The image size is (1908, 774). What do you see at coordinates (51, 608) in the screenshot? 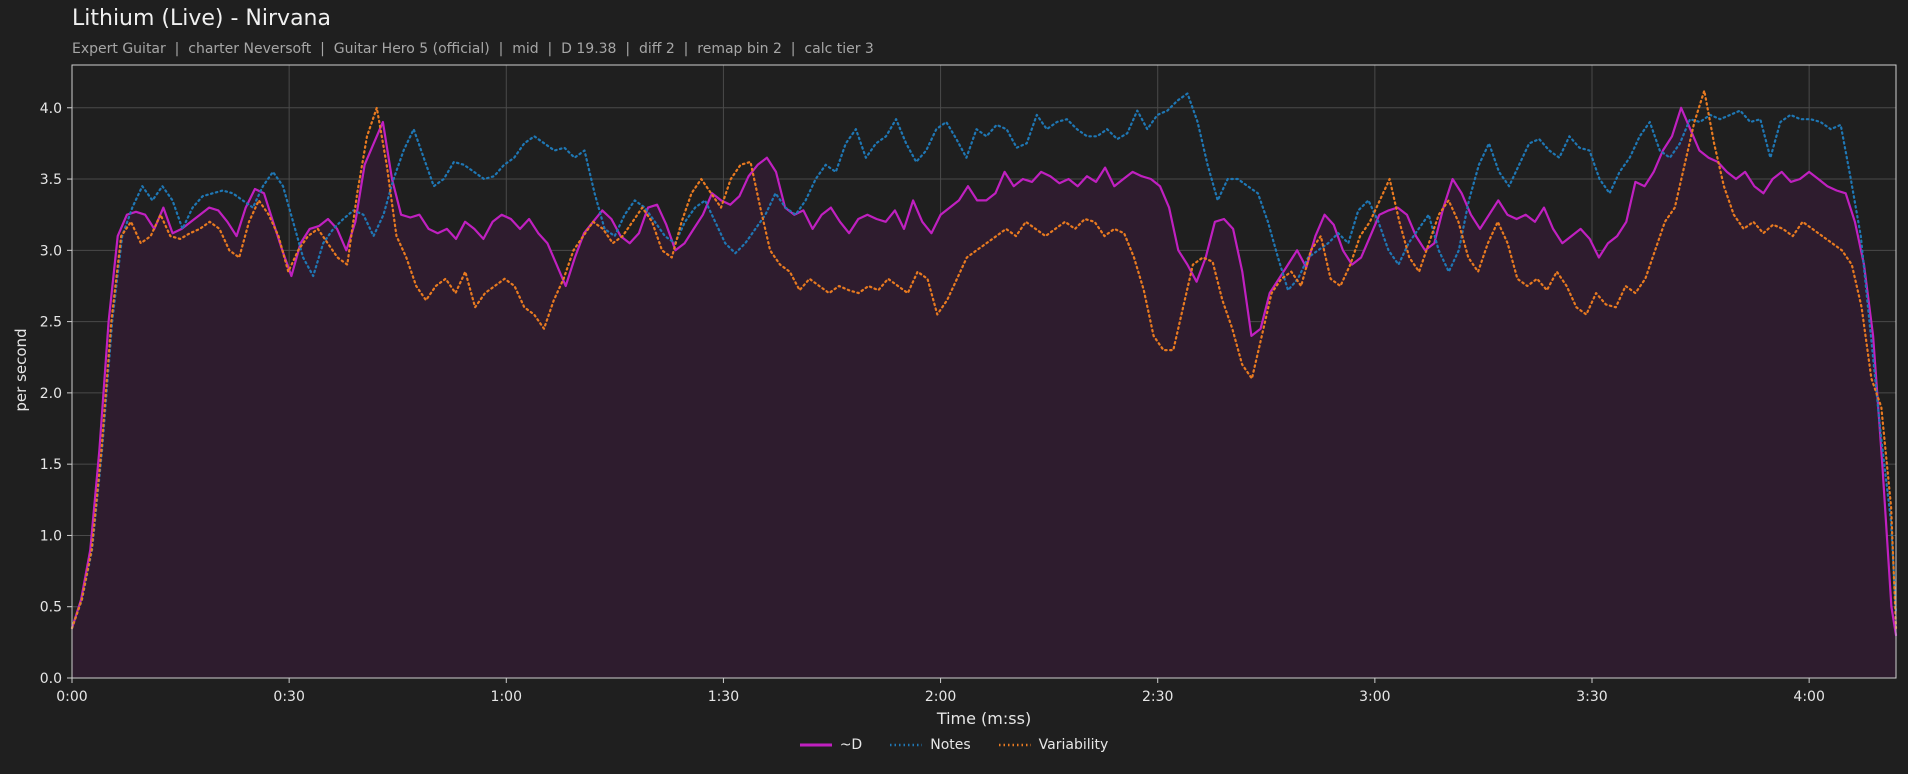
I see `y-tick-label: 0.5` at bounding box center [51, 608].